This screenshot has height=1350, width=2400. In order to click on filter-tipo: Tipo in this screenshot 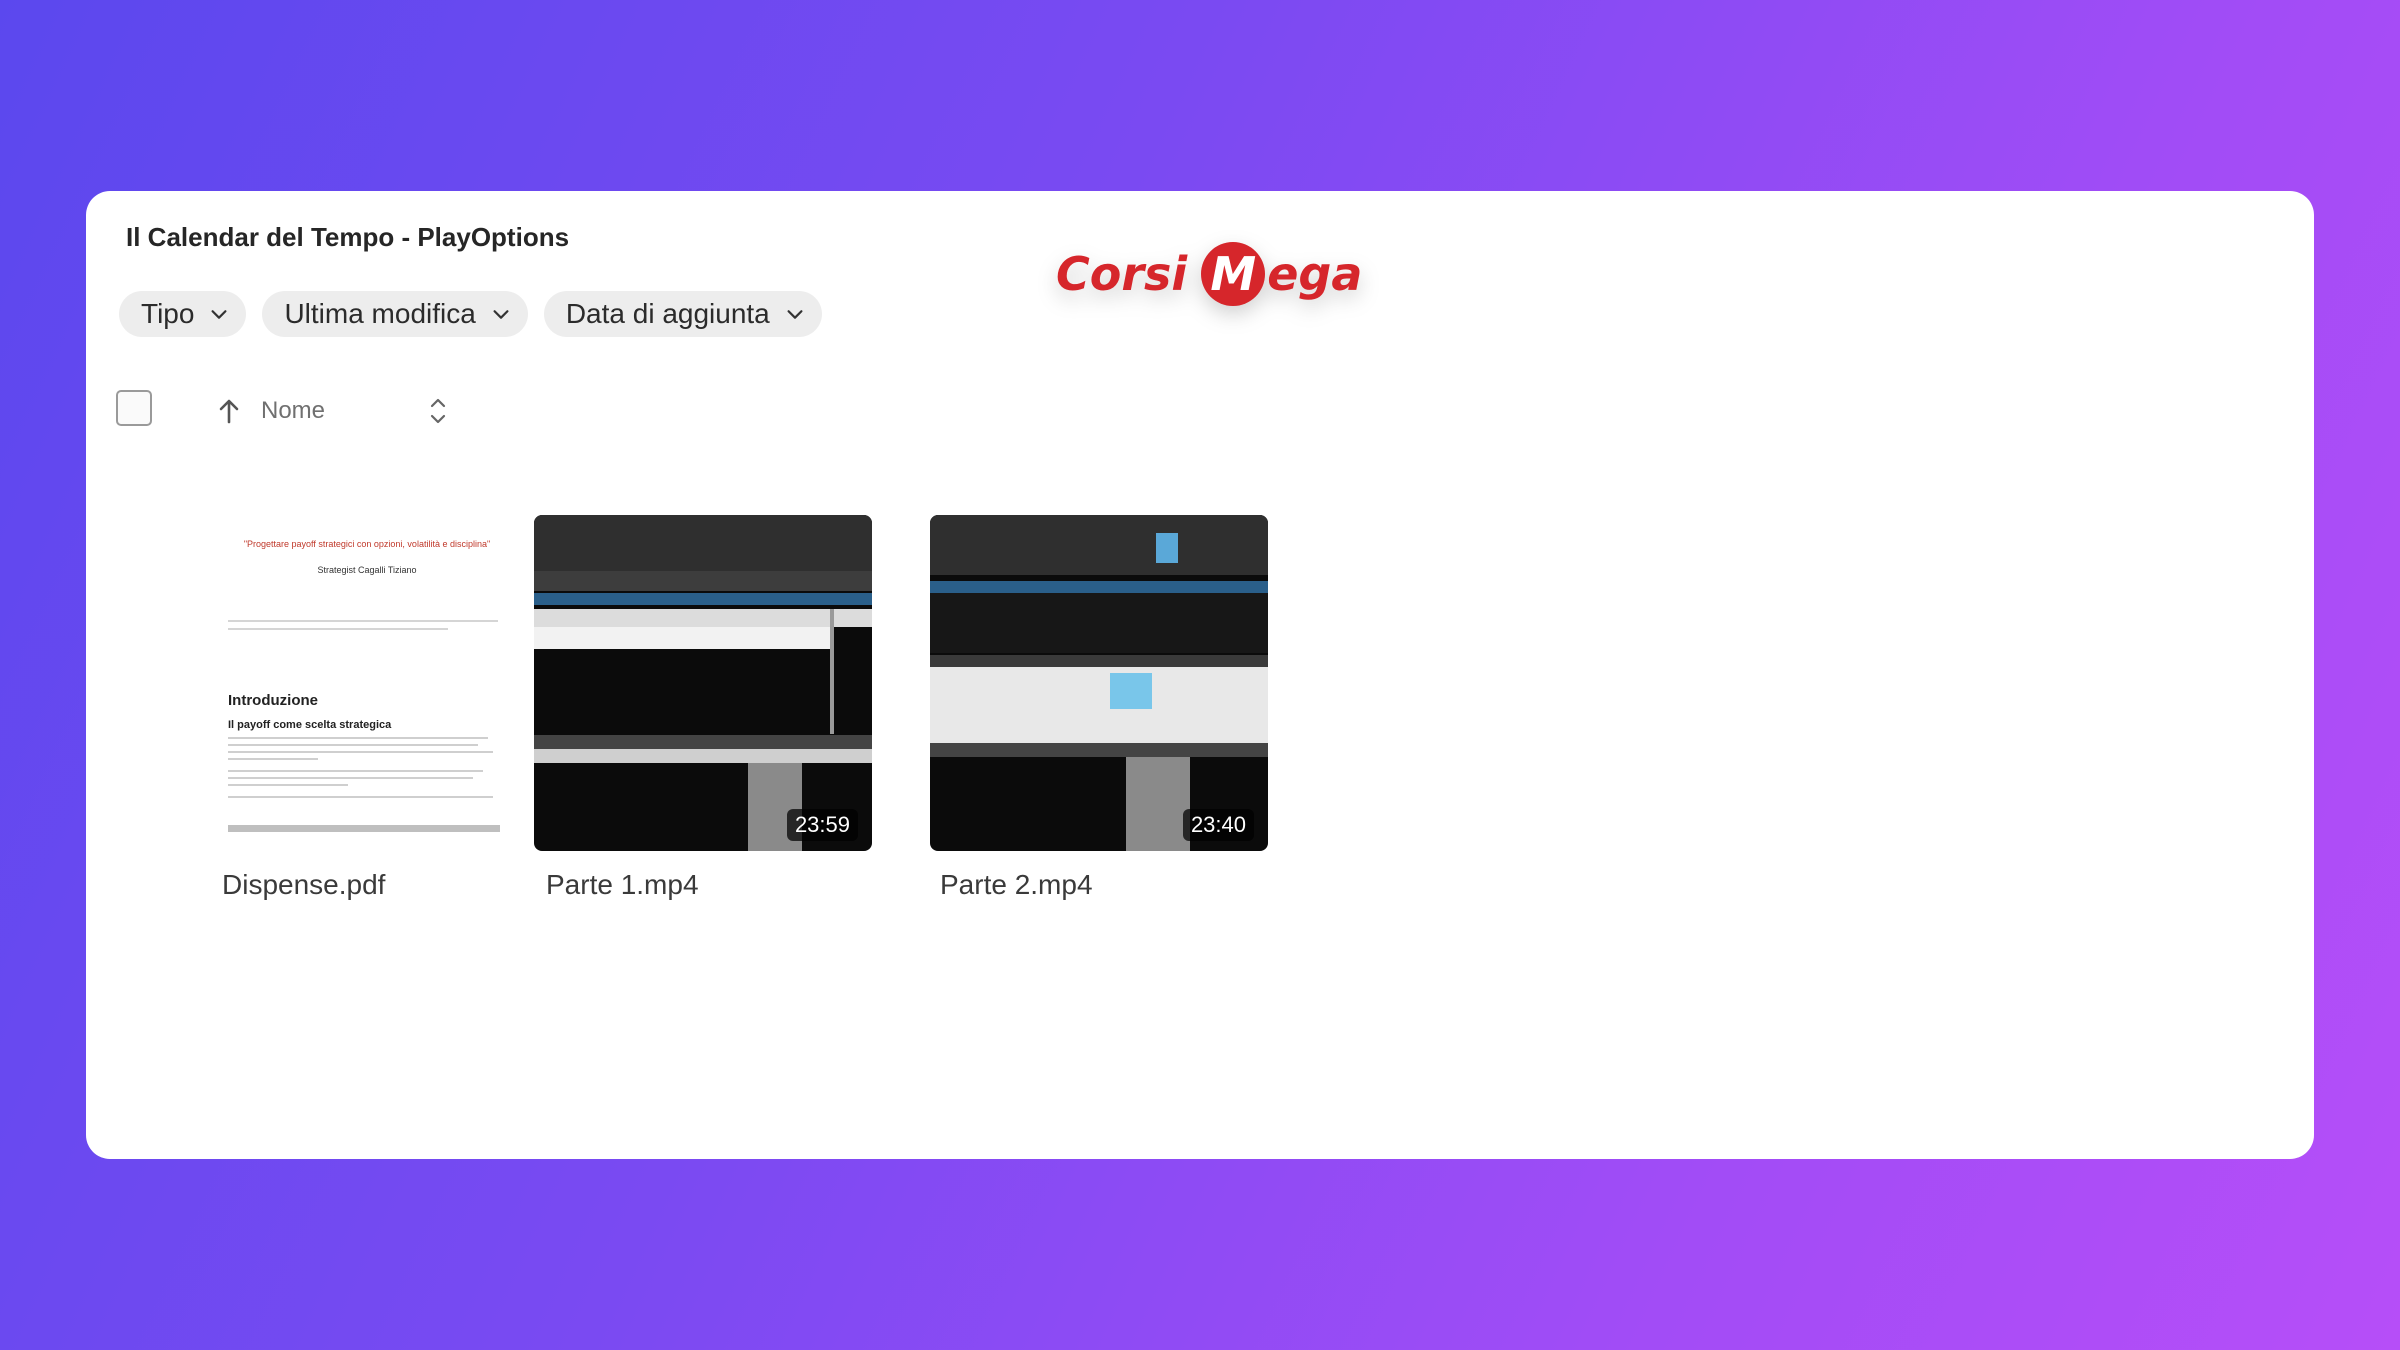, I will do `click(183, 314)`.